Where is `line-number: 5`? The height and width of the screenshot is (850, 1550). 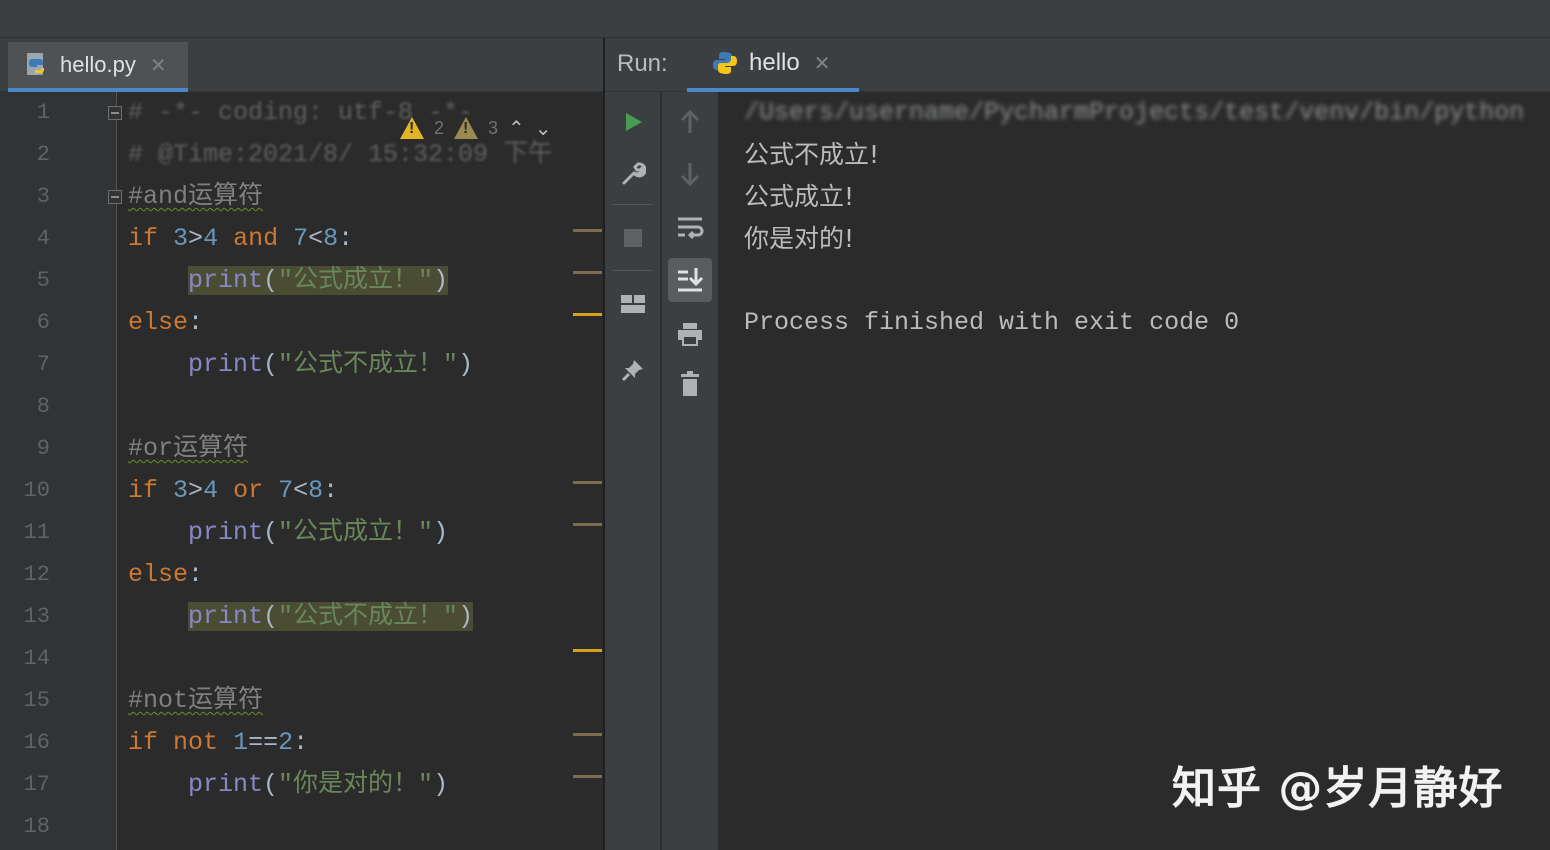
line-number: 5 is located at coordinates (43, 280).